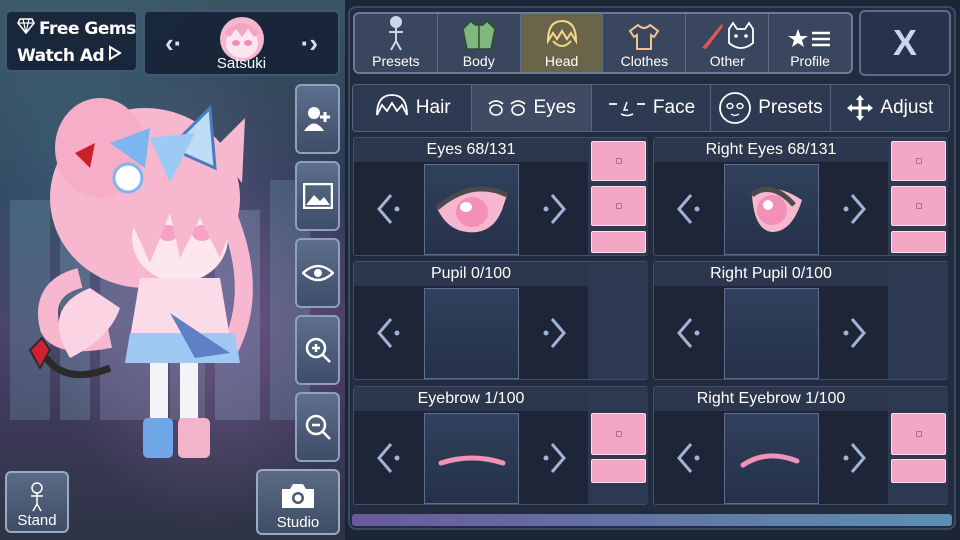 The image size is (960, 540). Describe the element at coordinates (771, 108) in the screenshot. I see `tab-presets: Presets` at that location.